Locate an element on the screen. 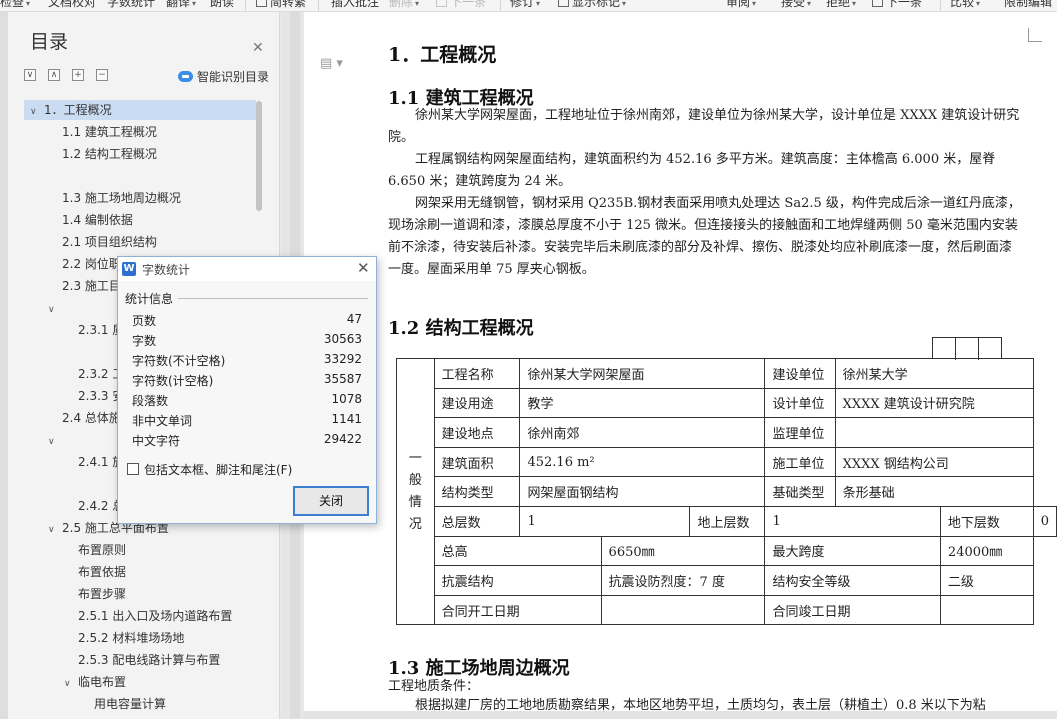 This screenshot has height=719, width=1057. stat-value: 47 is located at coordinates (354, 319).